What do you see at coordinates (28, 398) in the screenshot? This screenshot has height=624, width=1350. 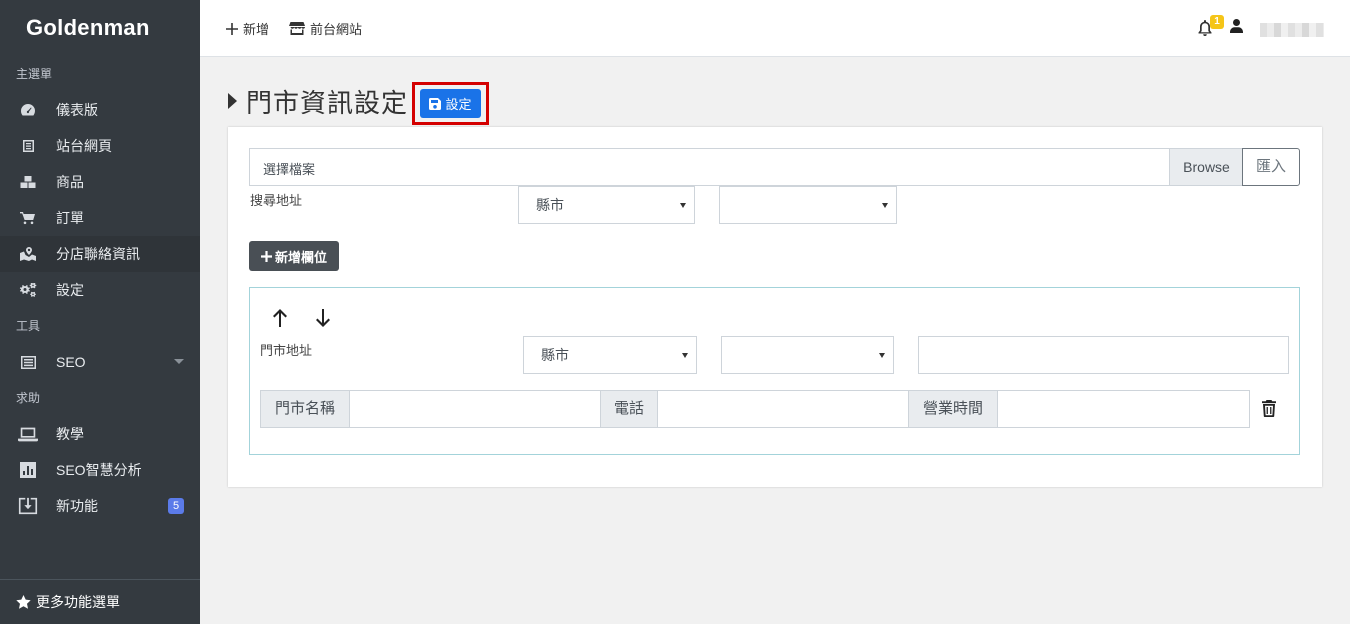 I see `section-header-help: 求助` at bounding box center [28, 398].